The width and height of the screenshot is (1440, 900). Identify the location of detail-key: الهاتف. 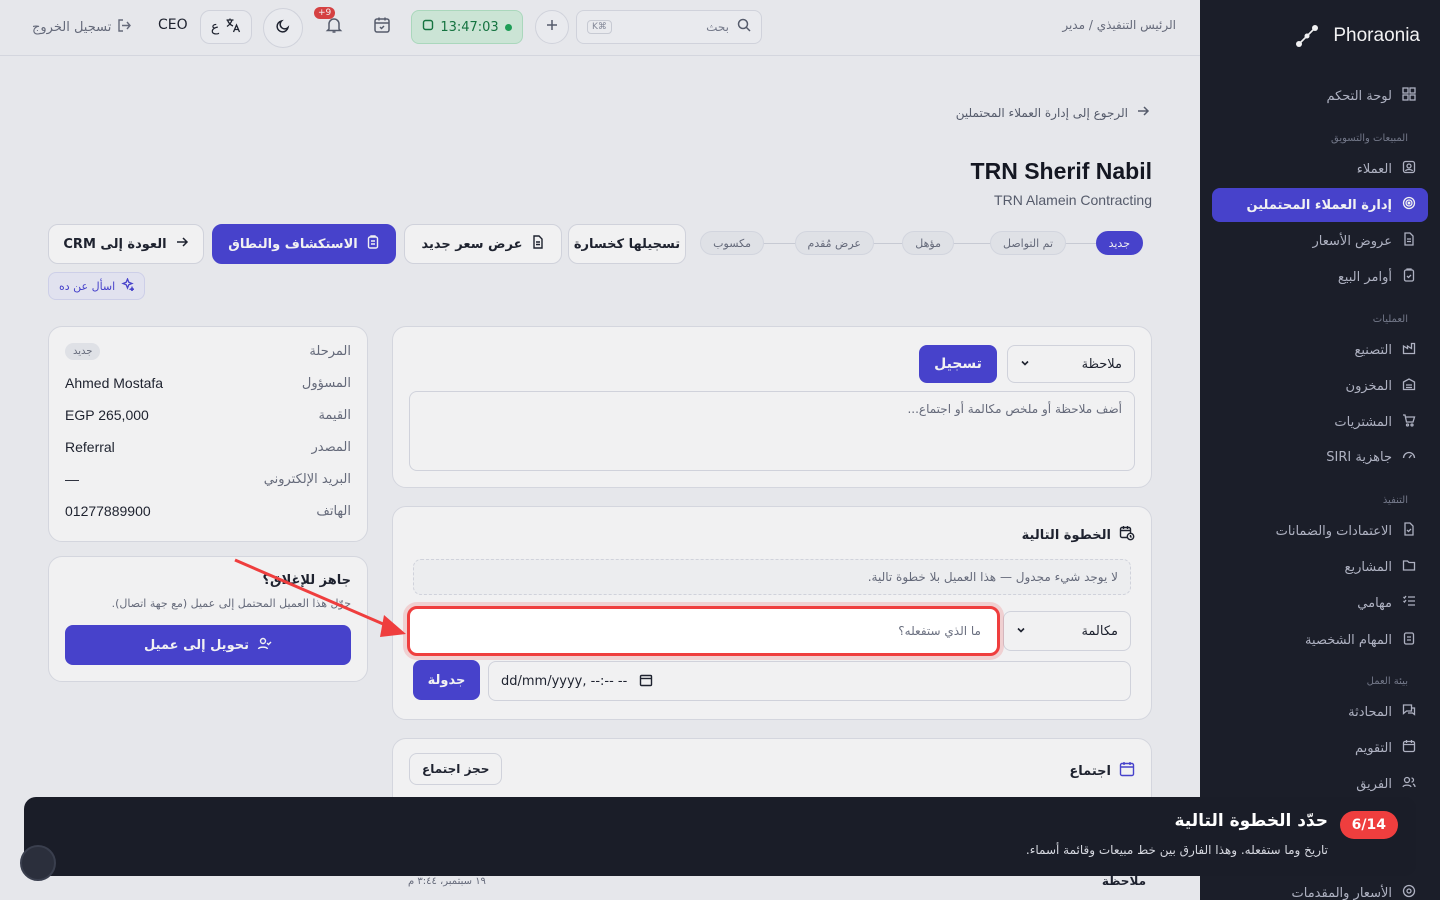
(333, 511).